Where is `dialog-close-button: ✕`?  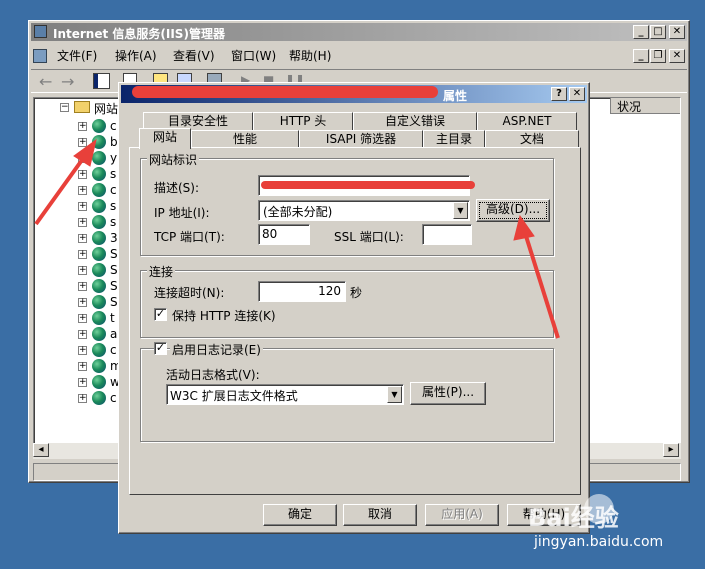
dialog-close-button: ✕ is located at coordinates (577, 94).